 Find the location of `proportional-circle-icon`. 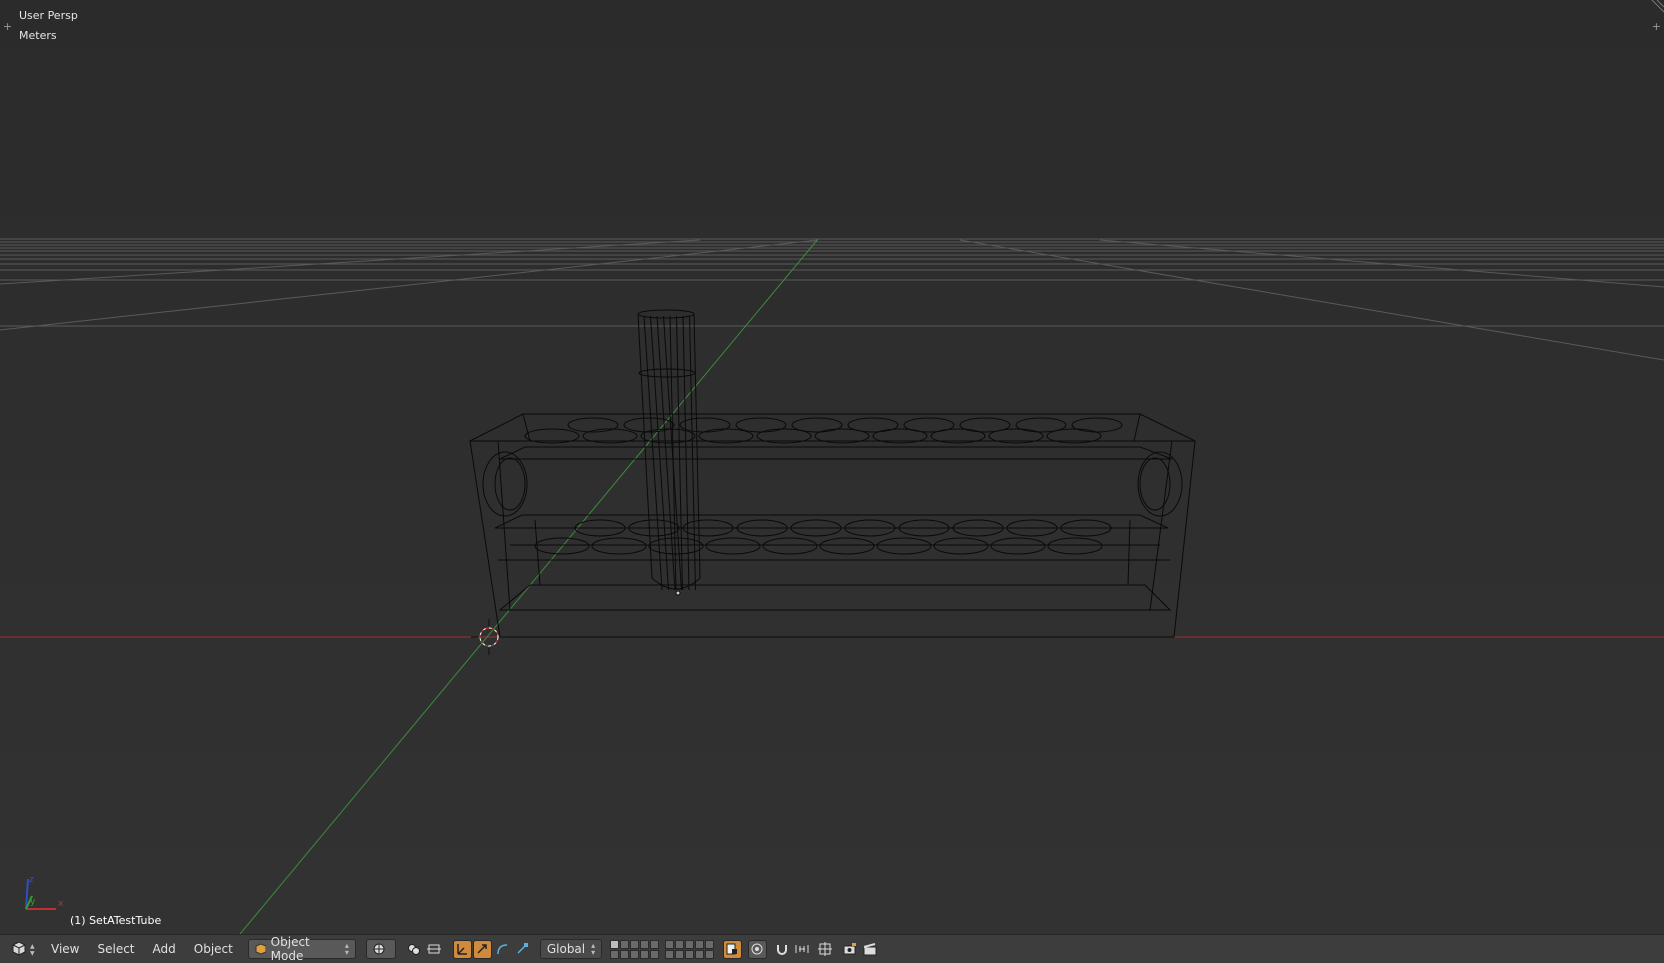

proportional-circle-icon is located at coordinates (757, 949).